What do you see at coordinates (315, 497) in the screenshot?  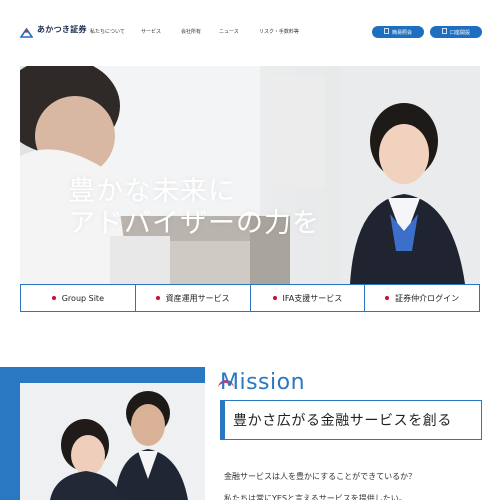 I see `mission-body-line2: 私たちは常にYESと言えるサービスを提供したい。` at bounding box center [315, 497].